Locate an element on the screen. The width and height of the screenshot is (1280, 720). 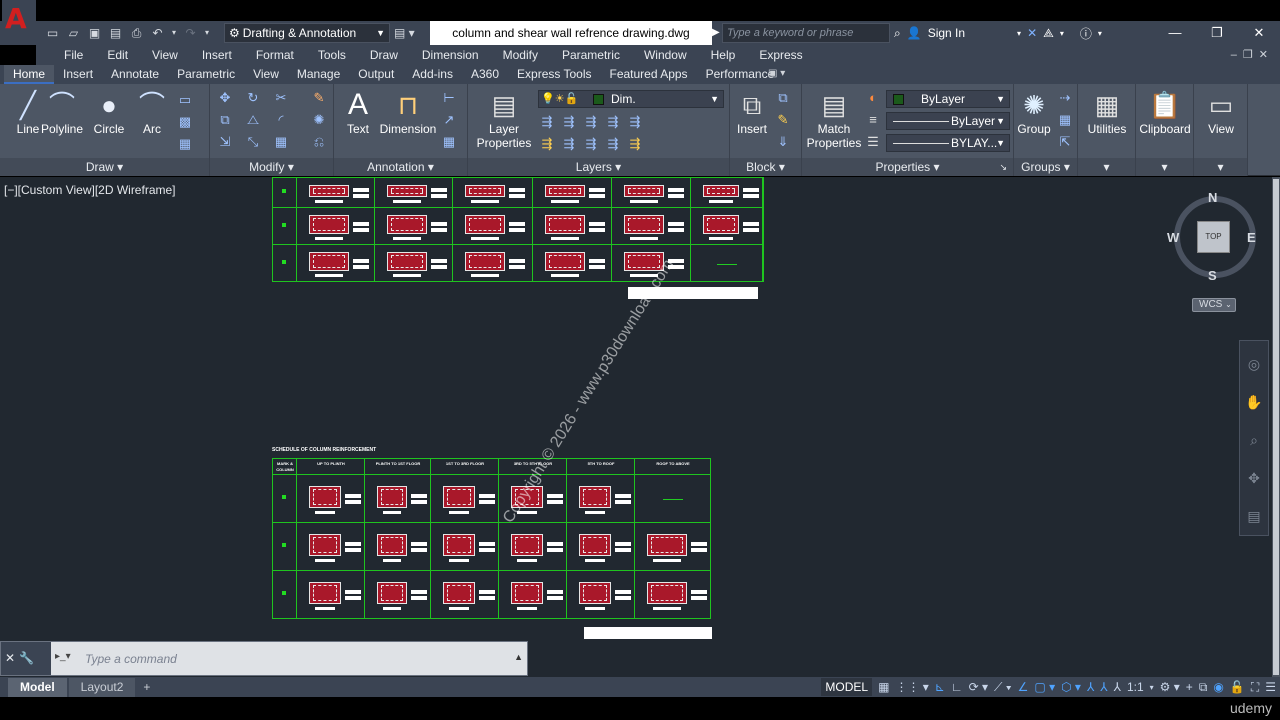
erase-icon: ✎ is located at coordinates (319, 98).